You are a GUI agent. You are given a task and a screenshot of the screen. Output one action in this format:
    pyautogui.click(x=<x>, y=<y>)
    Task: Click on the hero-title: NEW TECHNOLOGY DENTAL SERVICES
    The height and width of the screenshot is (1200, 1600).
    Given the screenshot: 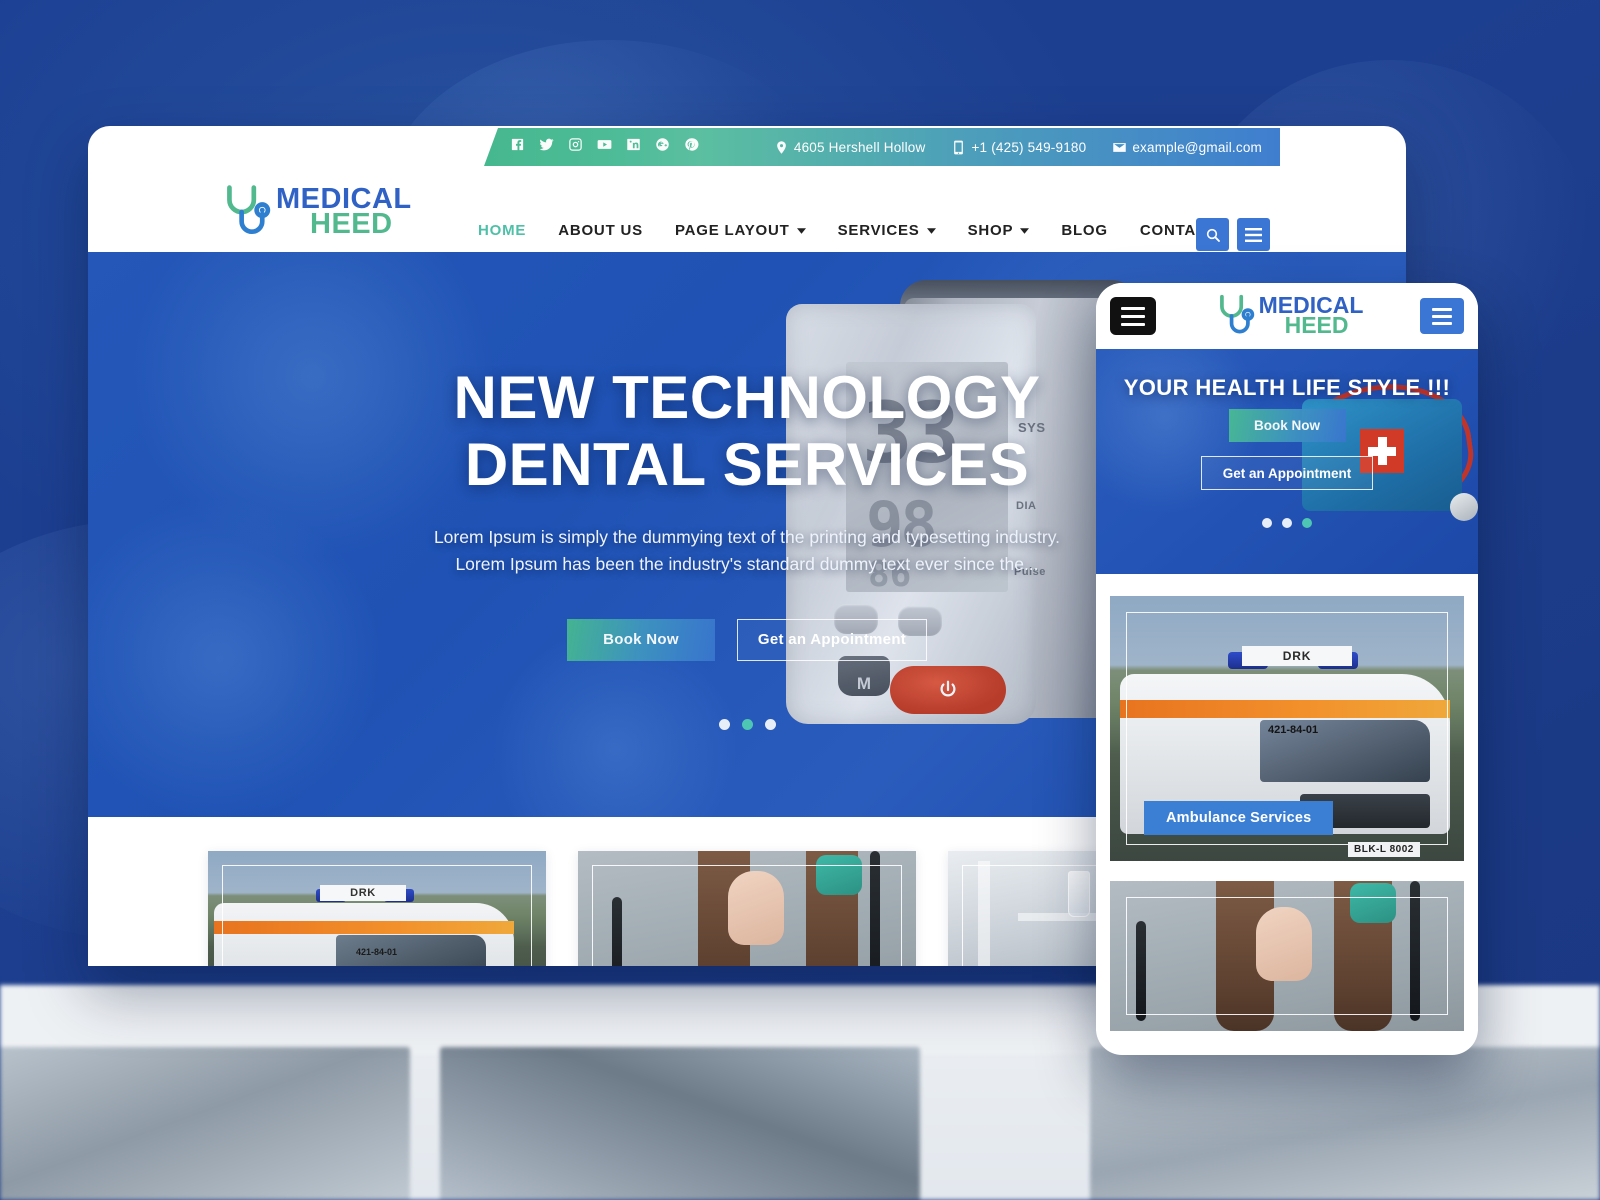 What is the action you would take?
    pyautogui.click(x=747, y=431)
    